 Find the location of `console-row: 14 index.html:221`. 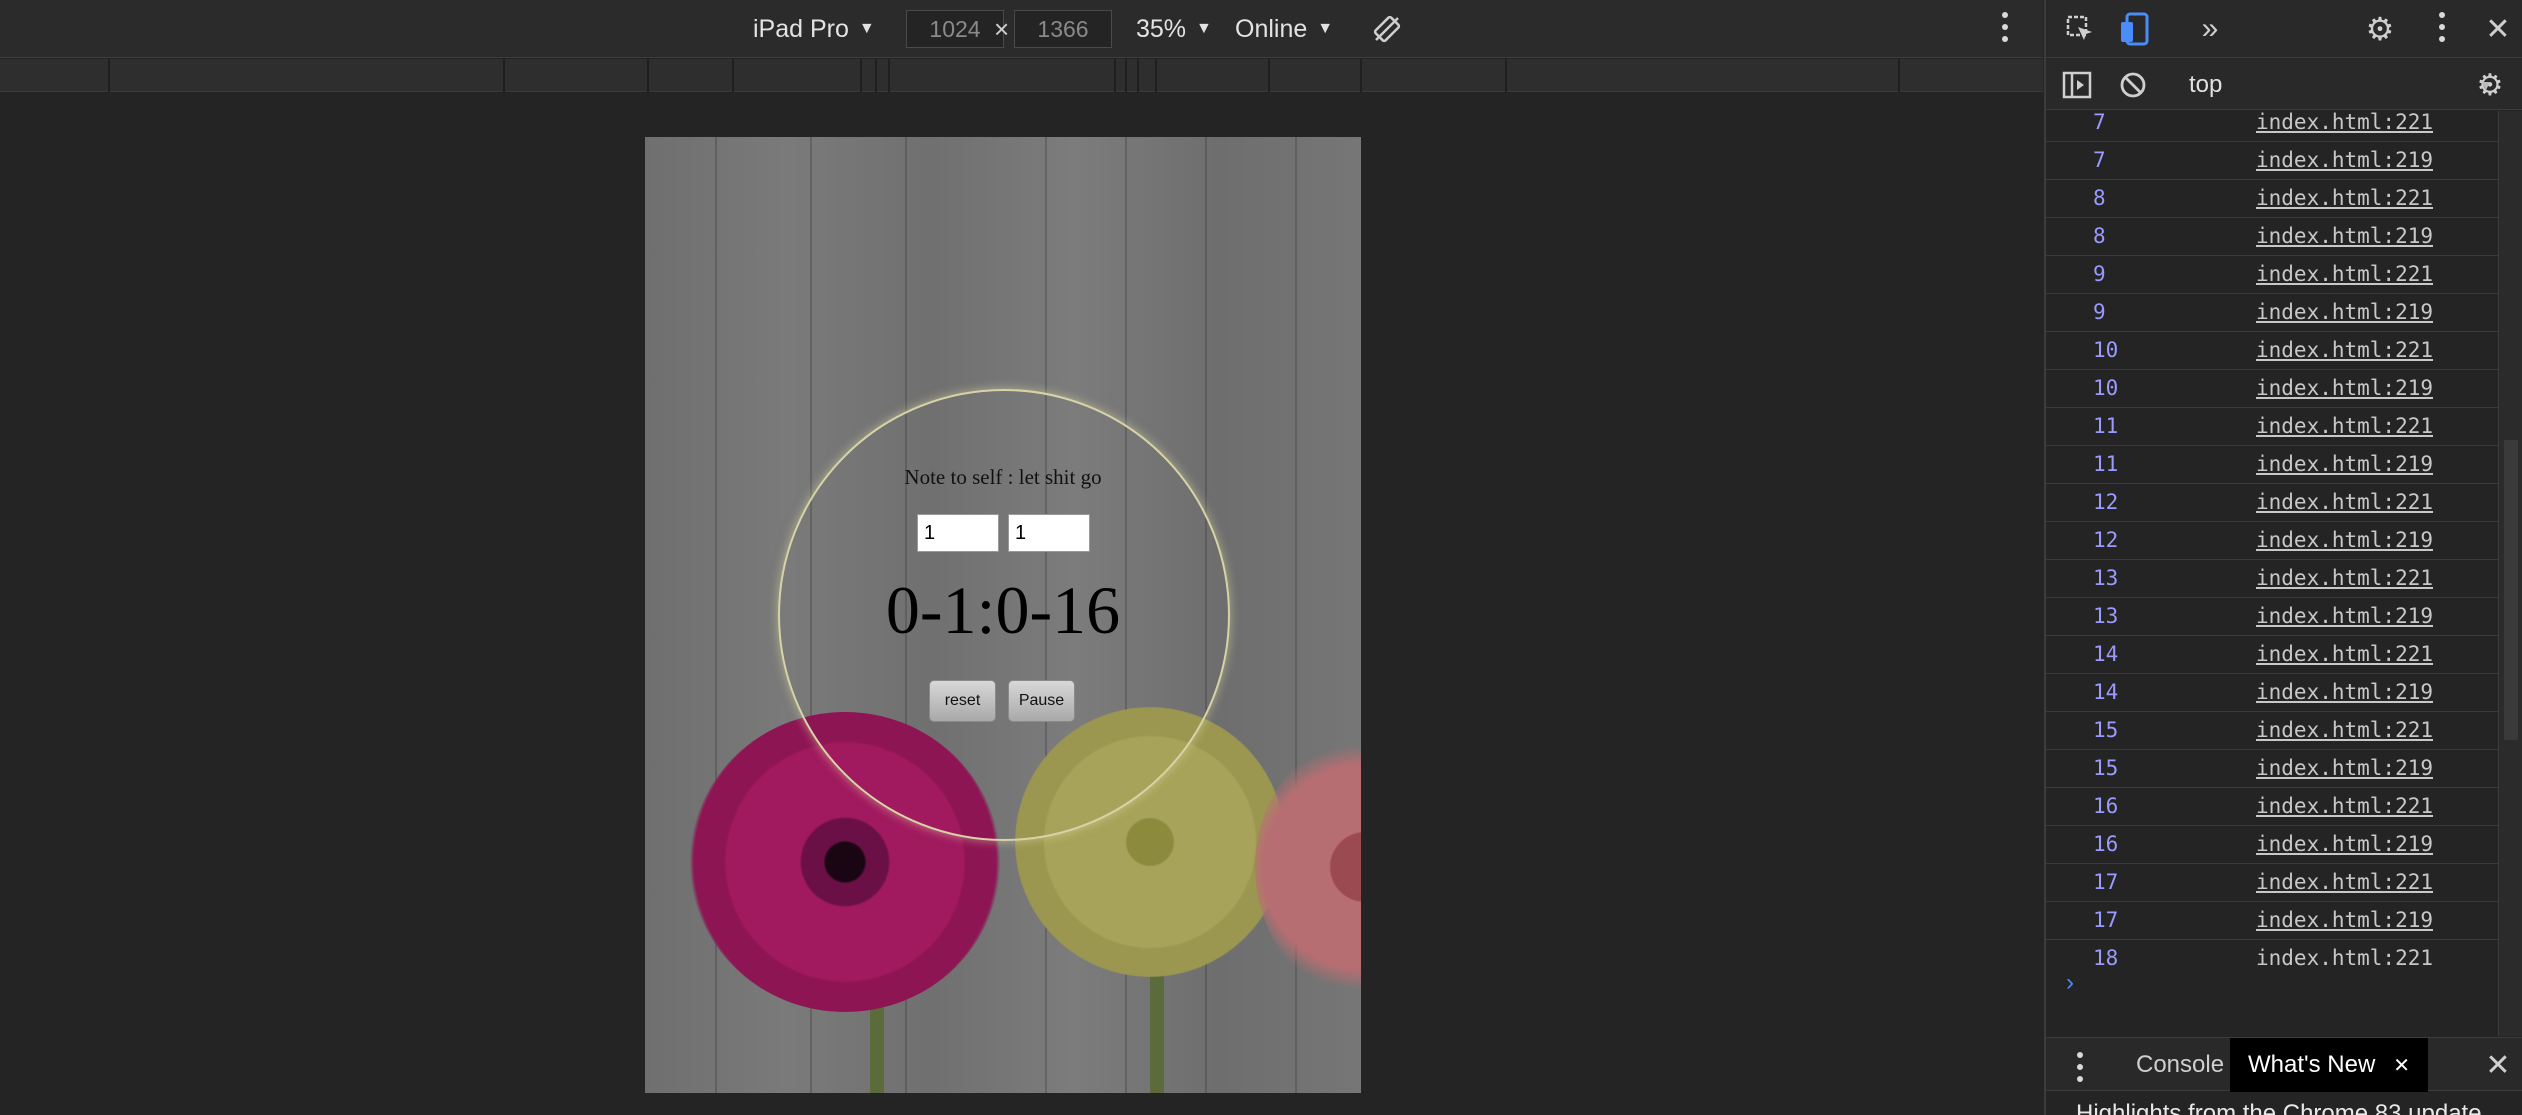

console-row: 14 index.html:221 is located at coordinates (2272, 655).